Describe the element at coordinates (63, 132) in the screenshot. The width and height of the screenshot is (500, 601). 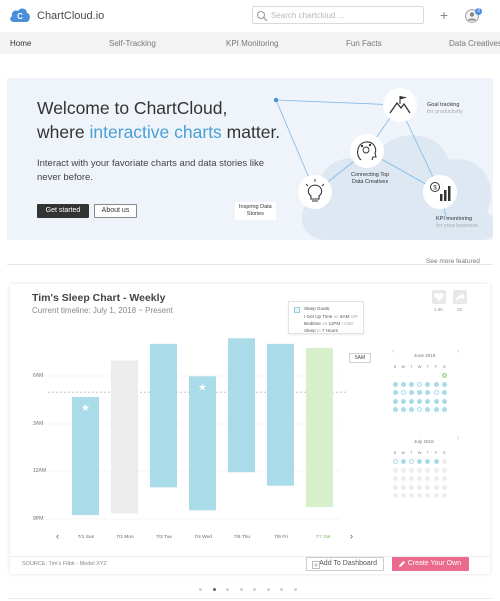
I see `hero-title-pre: where` at that location.